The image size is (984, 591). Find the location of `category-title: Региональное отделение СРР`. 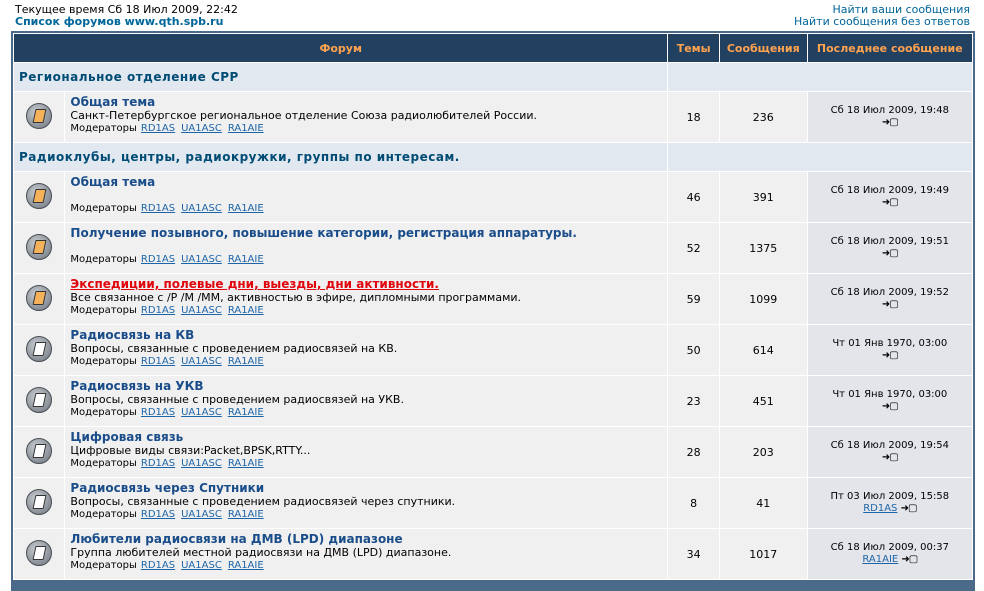

category-title: Региональное отделение СРР is located at coordinates (341, 77).